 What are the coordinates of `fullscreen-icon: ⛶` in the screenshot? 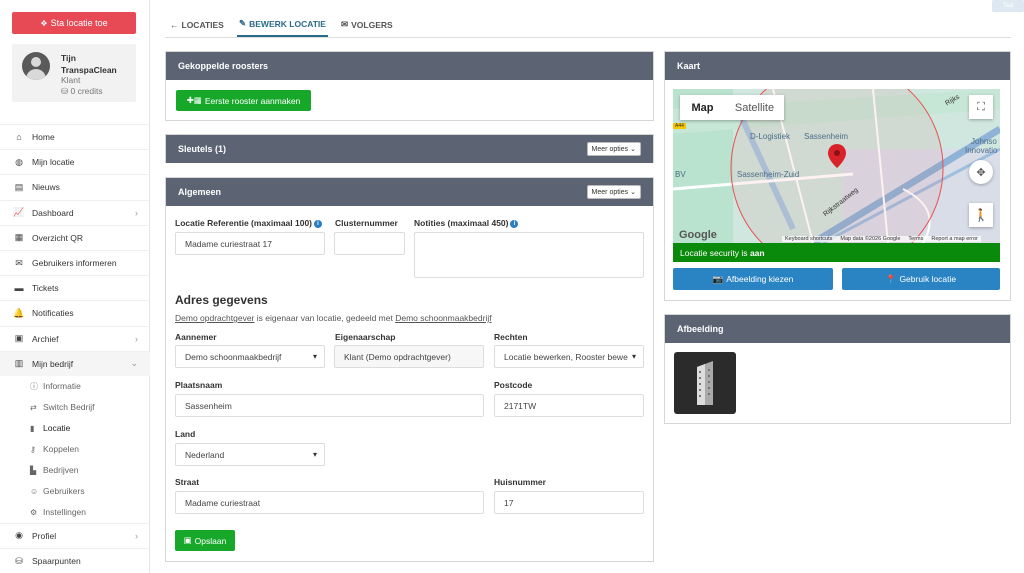 It's located at (981, 106).